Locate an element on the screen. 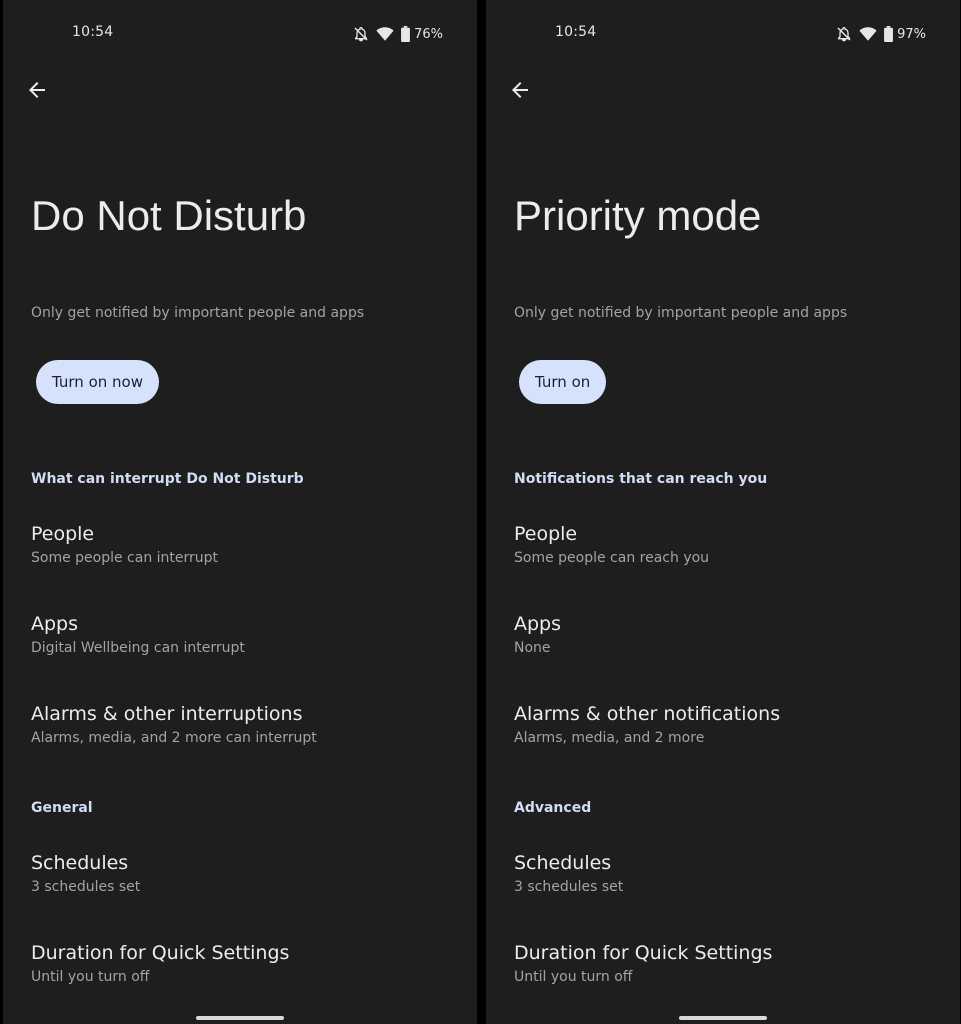  setting-subtitle: Digital Wellbeing can interrupt is located at coordinates (138, 648).